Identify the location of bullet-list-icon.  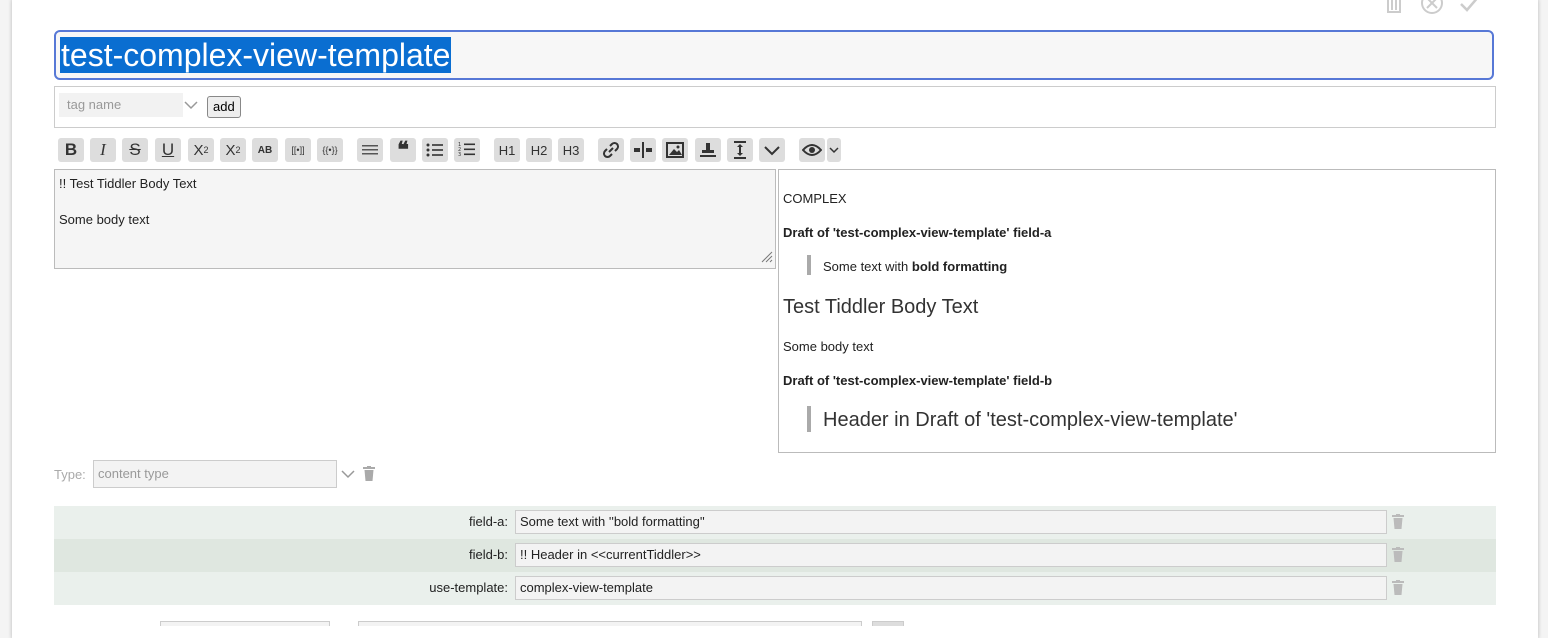
(435, 150).